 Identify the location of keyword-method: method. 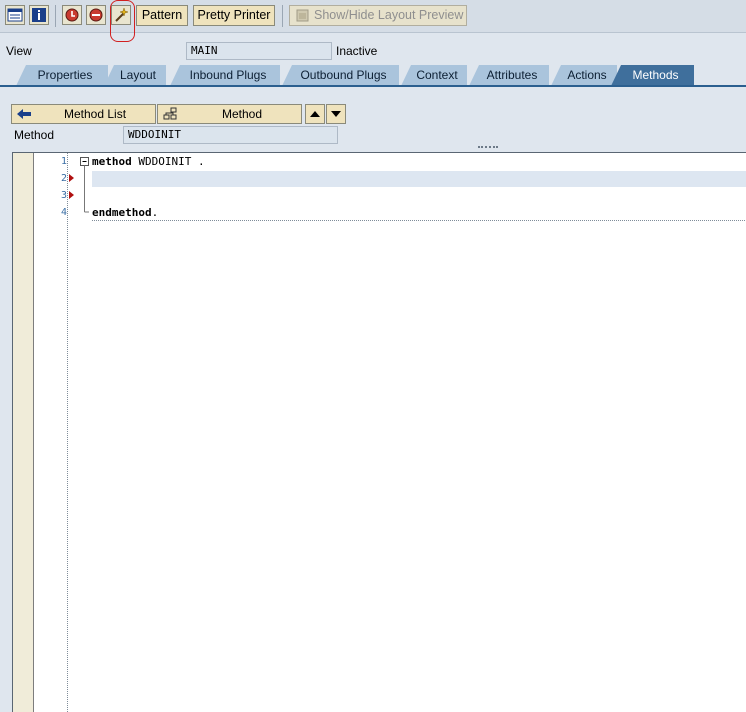
(112, 161).